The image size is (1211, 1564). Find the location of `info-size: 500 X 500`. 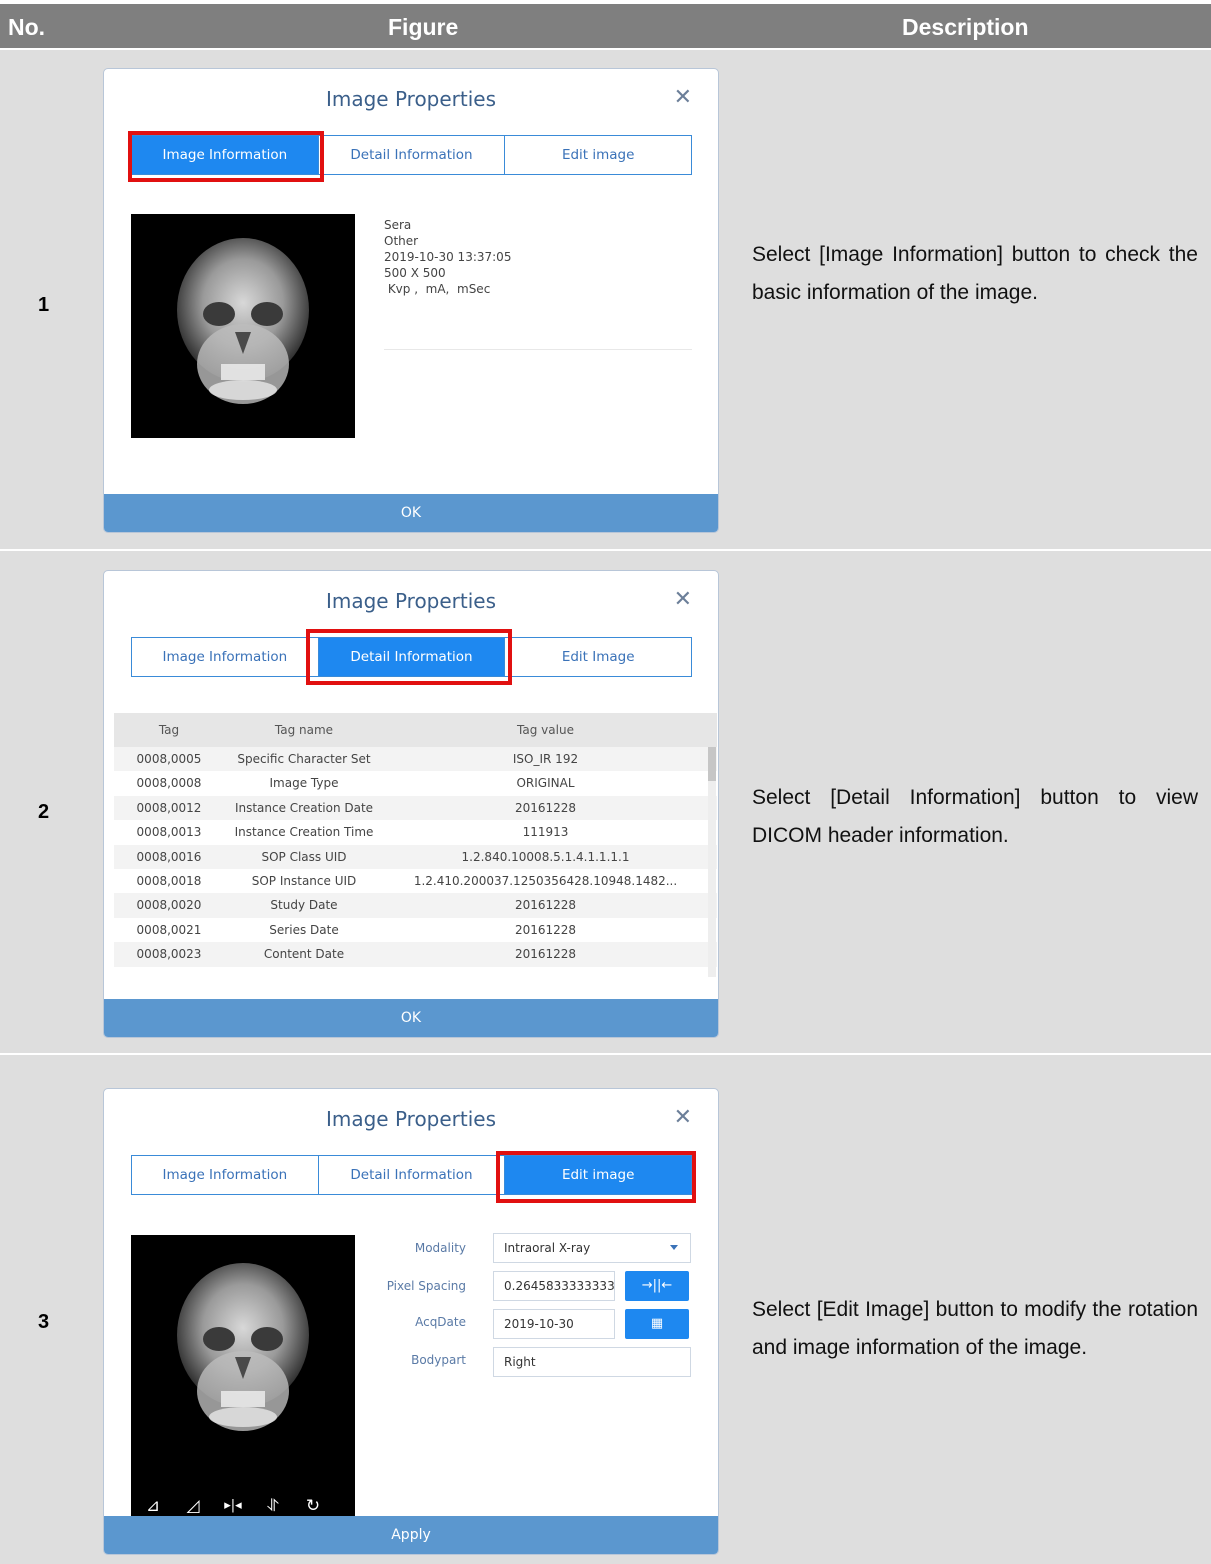

info-size: 500 X 500 is located at coordinates (415, 273).